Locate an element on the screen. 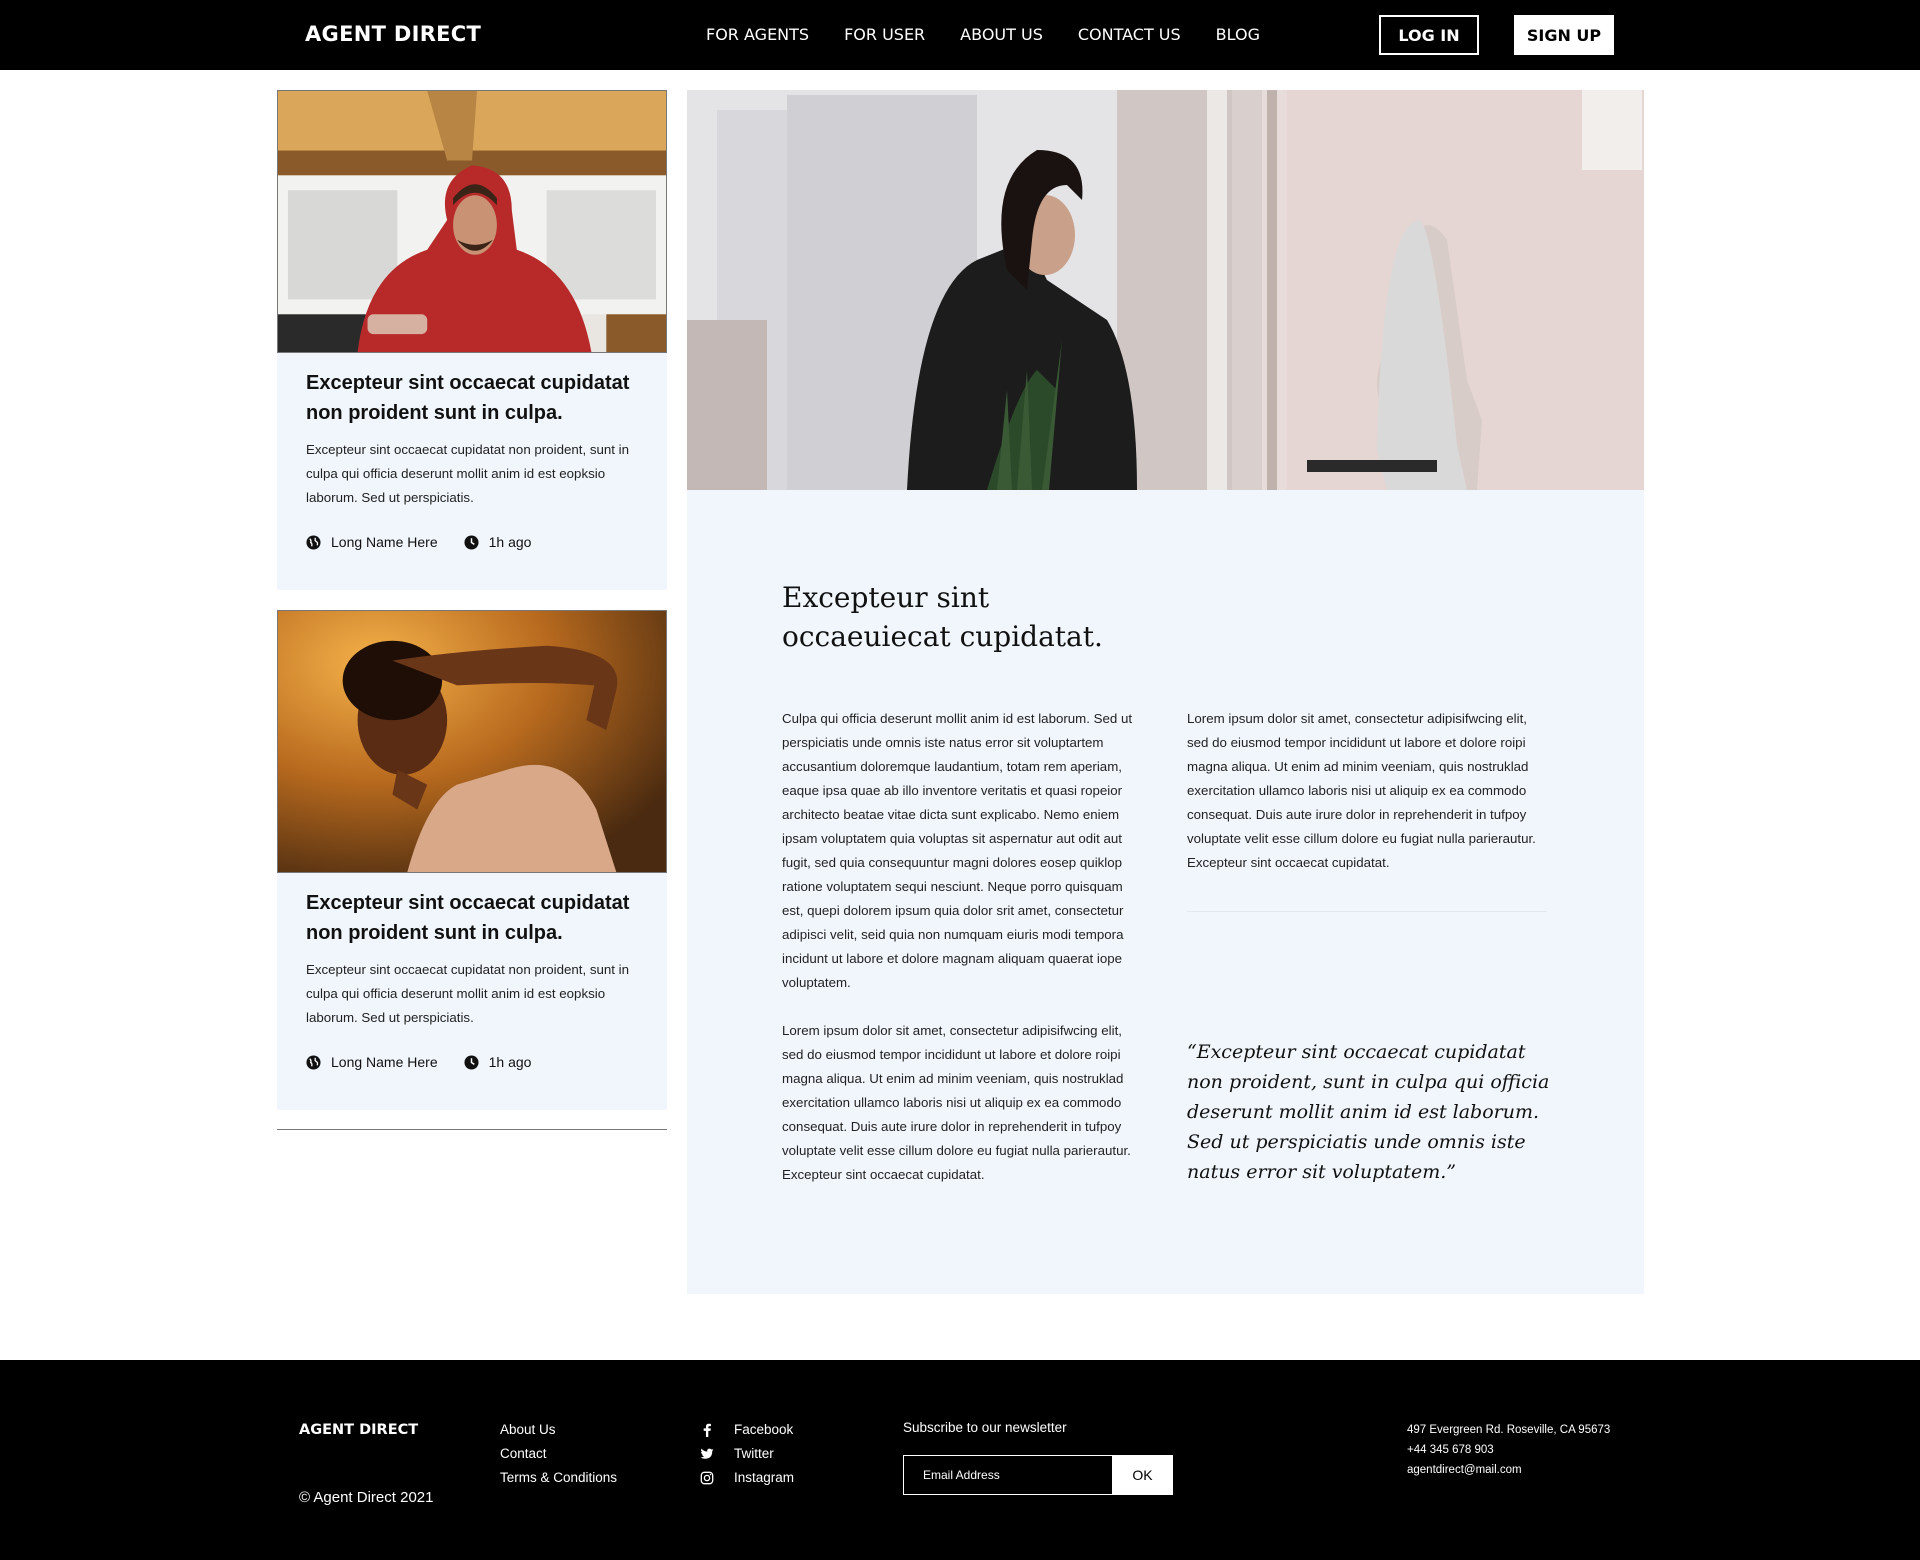 This screenshot has width=1920, height=1560. article-divider is located at coordinates (1367, 911).